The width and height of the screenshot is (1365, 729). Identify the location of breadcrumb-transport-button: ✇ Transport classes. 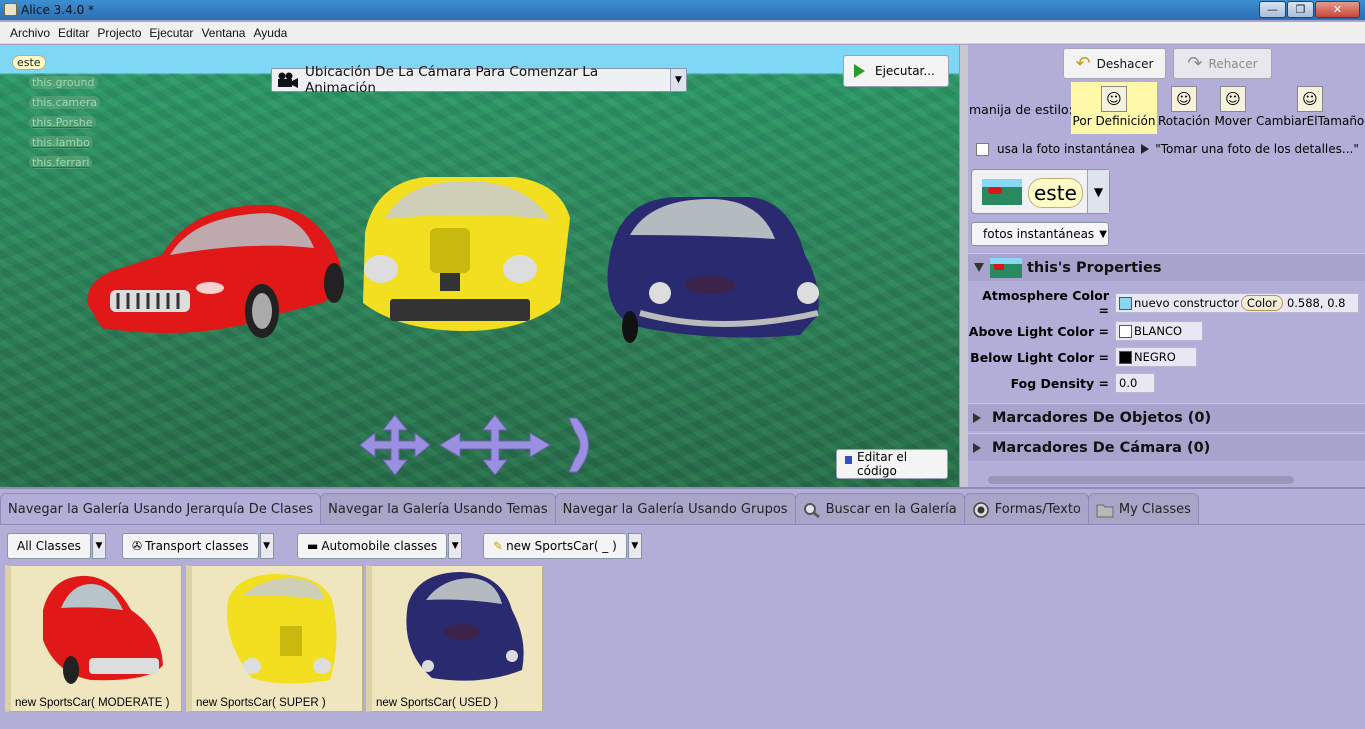
(190, 546).